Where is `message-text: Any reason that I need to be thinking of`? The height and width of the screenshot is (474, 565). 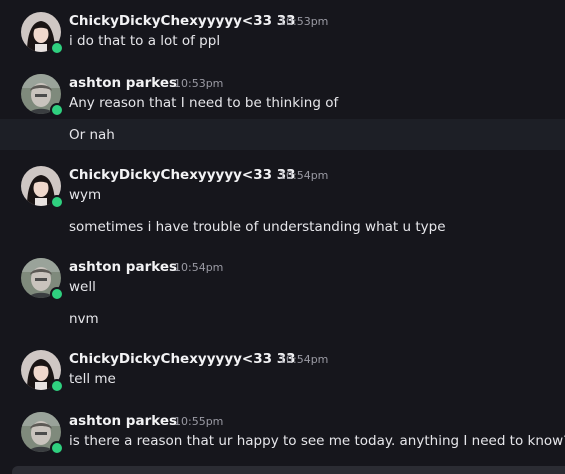 message-text: Any reason that I need to be thinking of is located at coordinates (204, 103).